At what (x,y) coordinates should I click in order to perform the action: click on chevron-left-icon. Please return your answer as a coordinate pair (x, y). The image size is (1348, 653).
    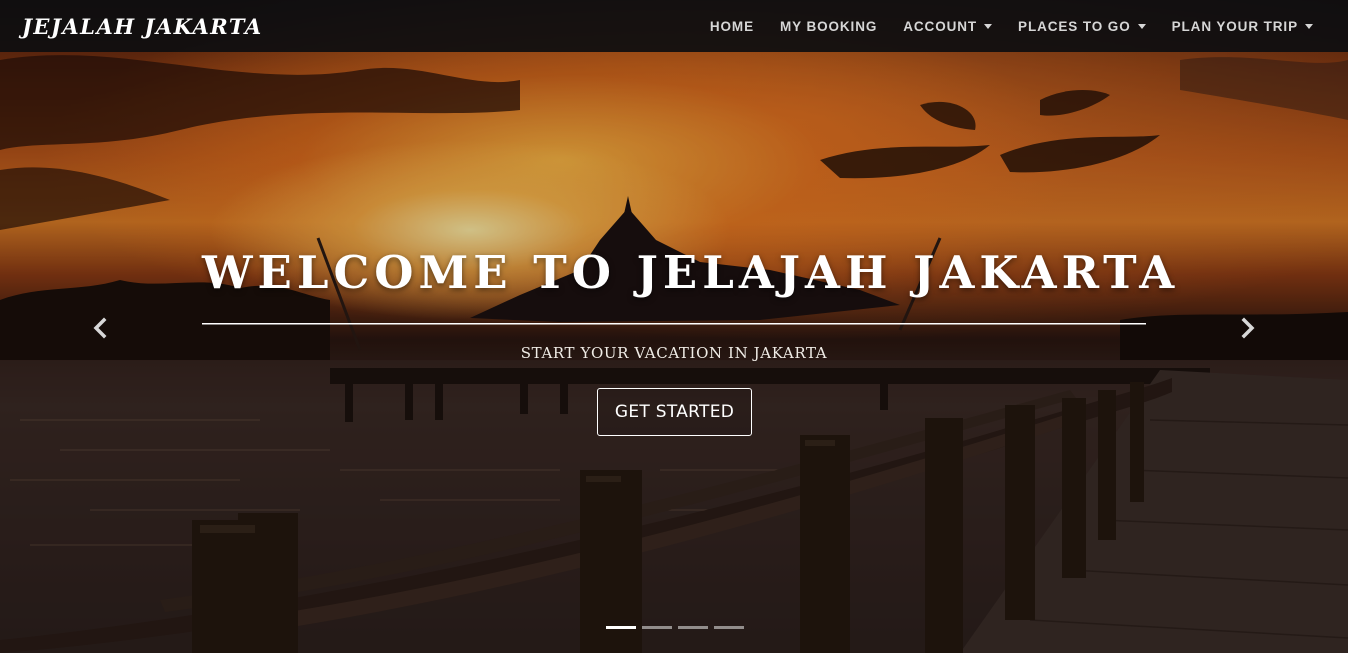
    Looking at the image, I should click on (100, 328).